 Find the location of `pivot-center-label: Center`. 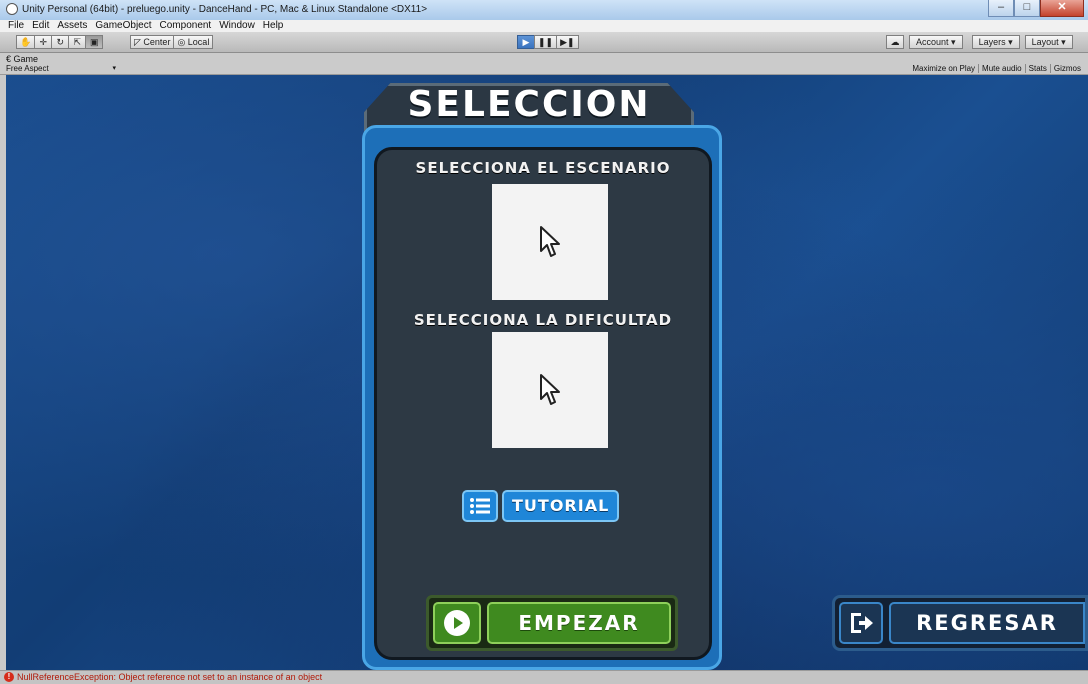

pivot-center-label: Center is located at coordinates (157, 42).